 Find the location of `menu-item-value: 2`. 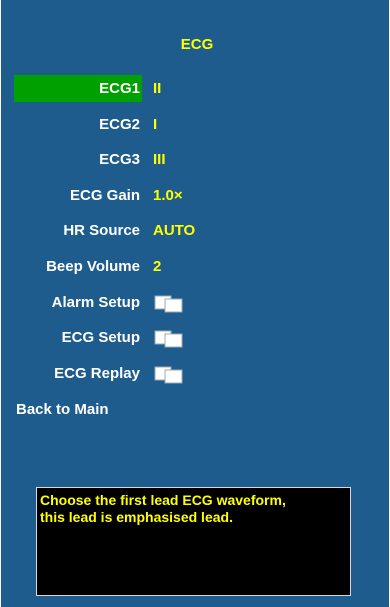

menu-item-value: 2 is located at coordinates (157, 266).